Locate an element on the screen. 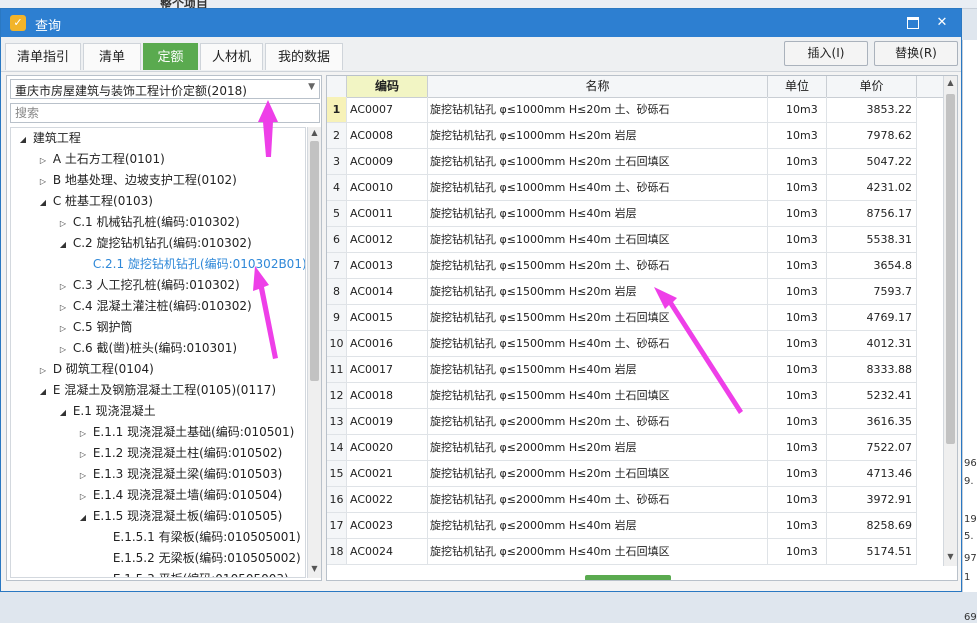  quota-library-value: 重庆市房屋建筑与装饰工程计价定额(2018) is located at coordinates (131, 91).